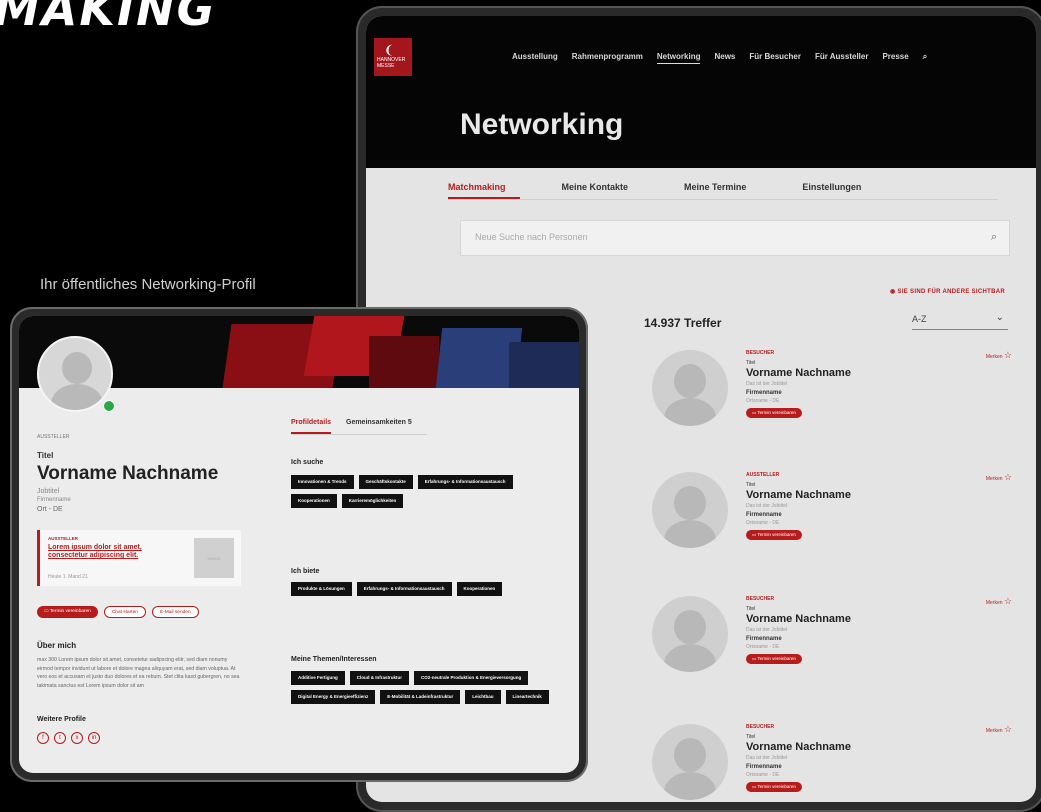  What do you see at coordinates (894, 292) in the screenshot?
I see `eye-icon: ◉` at bounding box center [894, 292].